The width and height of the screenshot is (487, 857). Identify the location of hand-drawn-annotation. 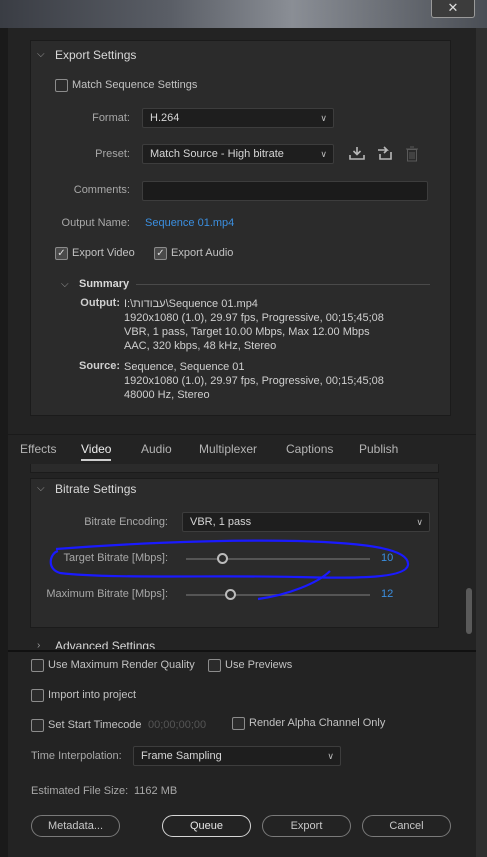
(229, 570).